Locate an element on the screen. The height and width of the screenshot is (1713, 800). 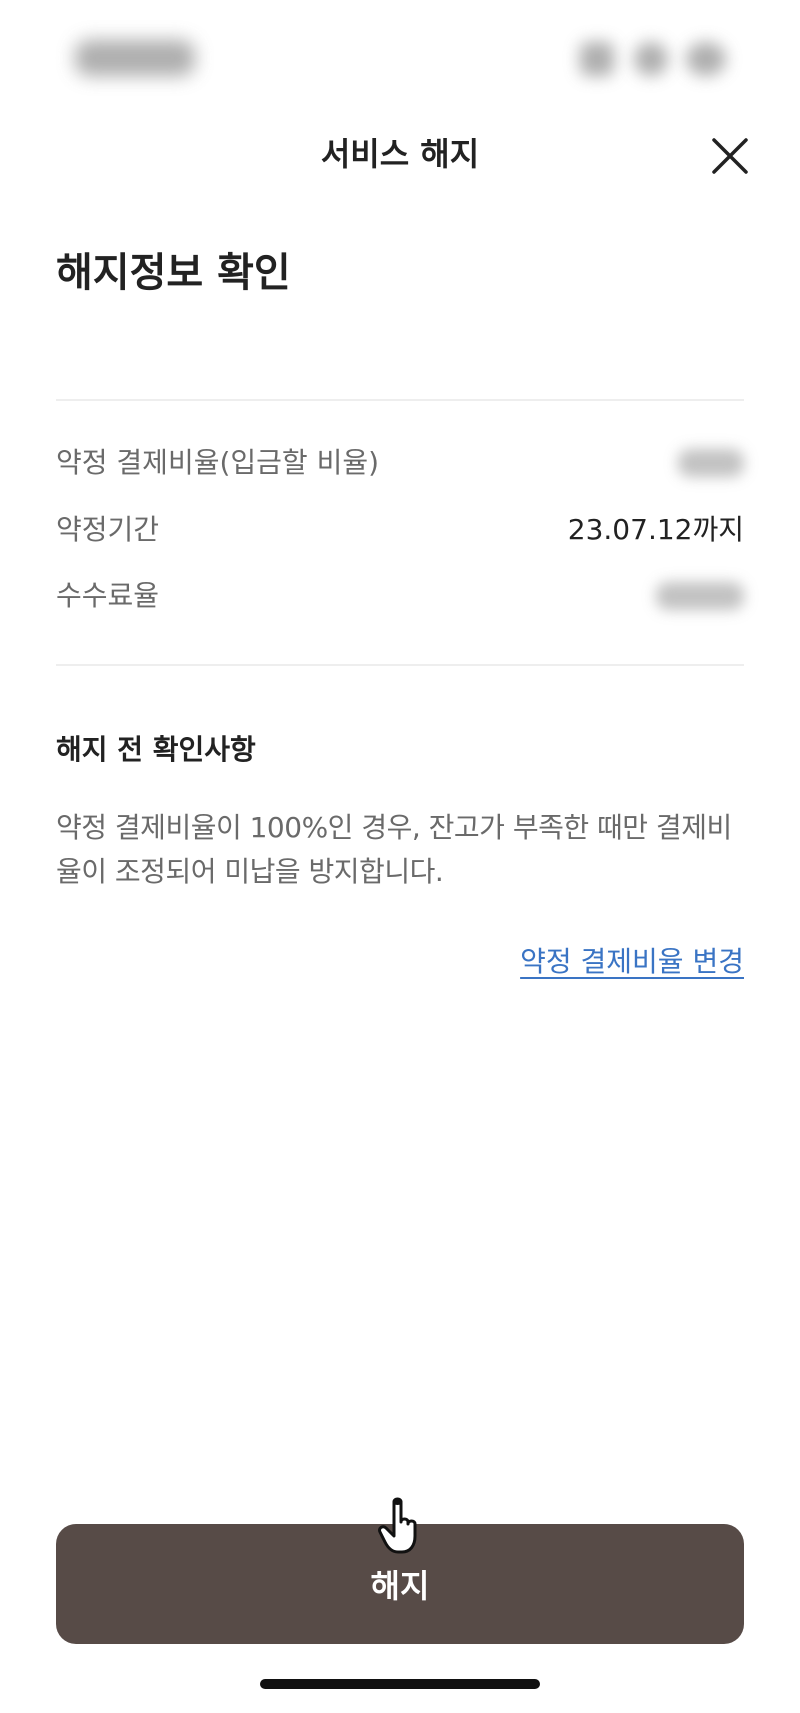
hand-pointer-icon is located at coordinates (397, 1525).